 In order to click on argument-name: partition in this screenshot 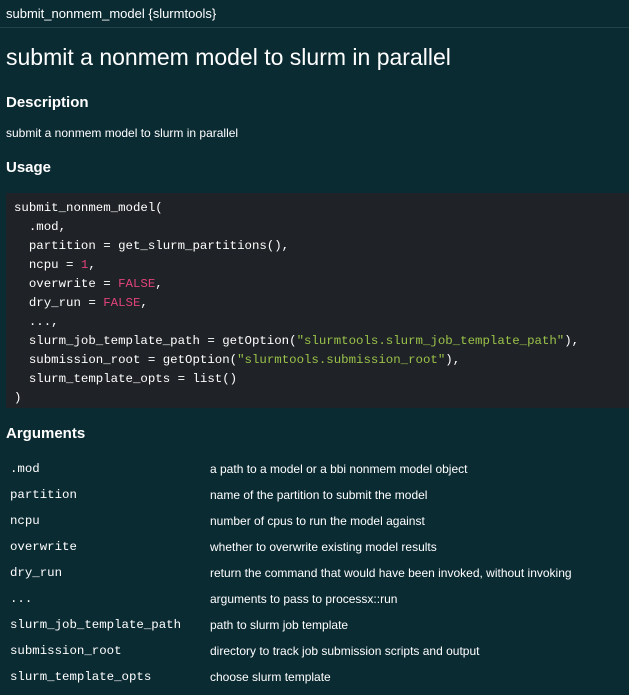, I will do `click(43, 495)`.